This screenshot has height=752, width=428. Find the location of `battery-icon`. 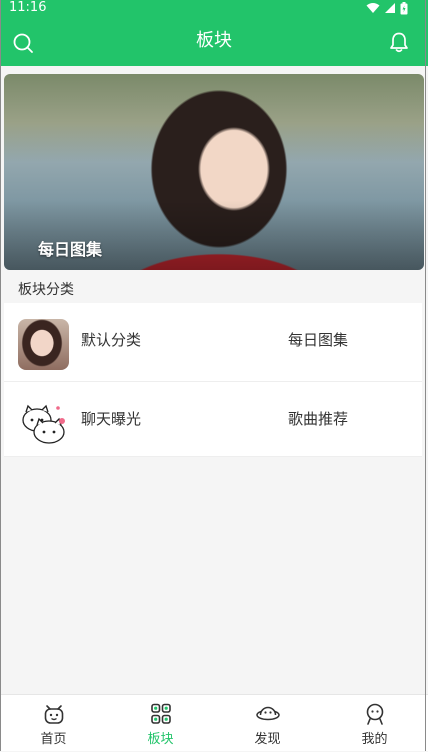

battery-icon is located at coordinates (404, 7).